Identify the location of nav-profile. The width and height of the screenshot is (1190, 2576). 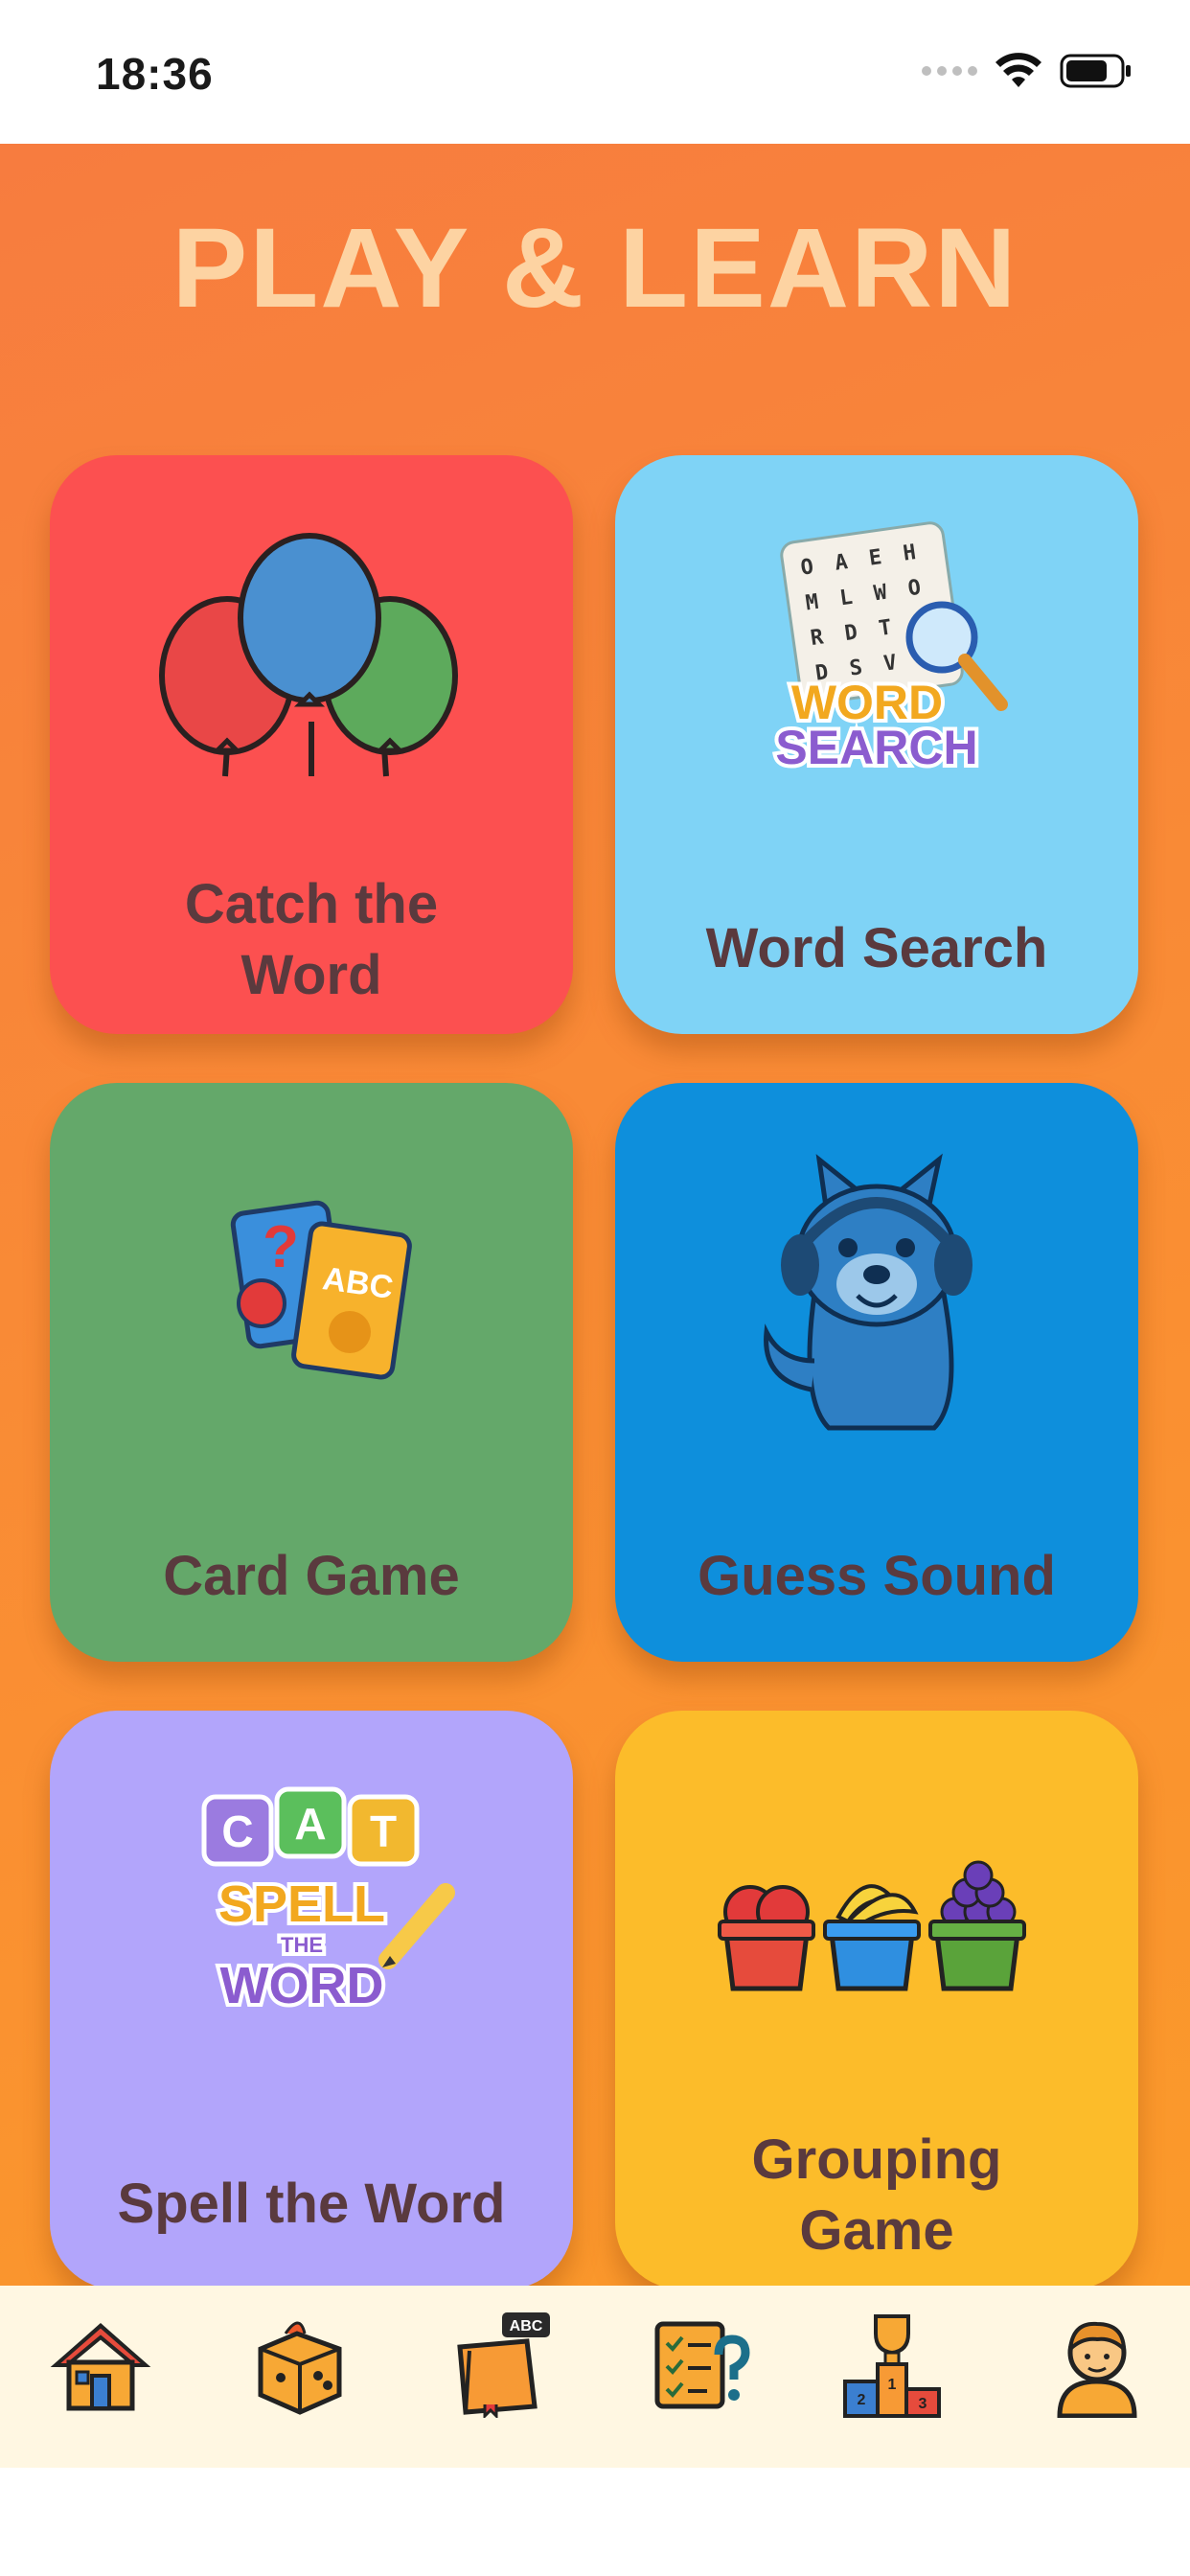
(1097, 2365).